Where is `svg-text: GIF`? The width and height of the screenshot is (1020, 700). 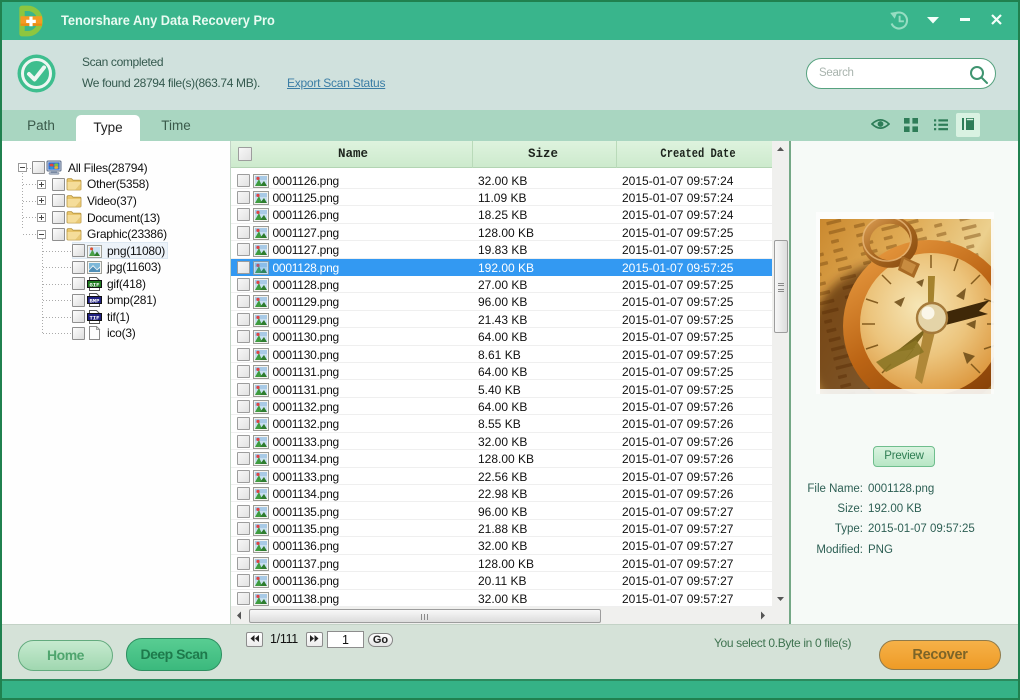
svg-text: GIF is located at coordinates (94, 284).